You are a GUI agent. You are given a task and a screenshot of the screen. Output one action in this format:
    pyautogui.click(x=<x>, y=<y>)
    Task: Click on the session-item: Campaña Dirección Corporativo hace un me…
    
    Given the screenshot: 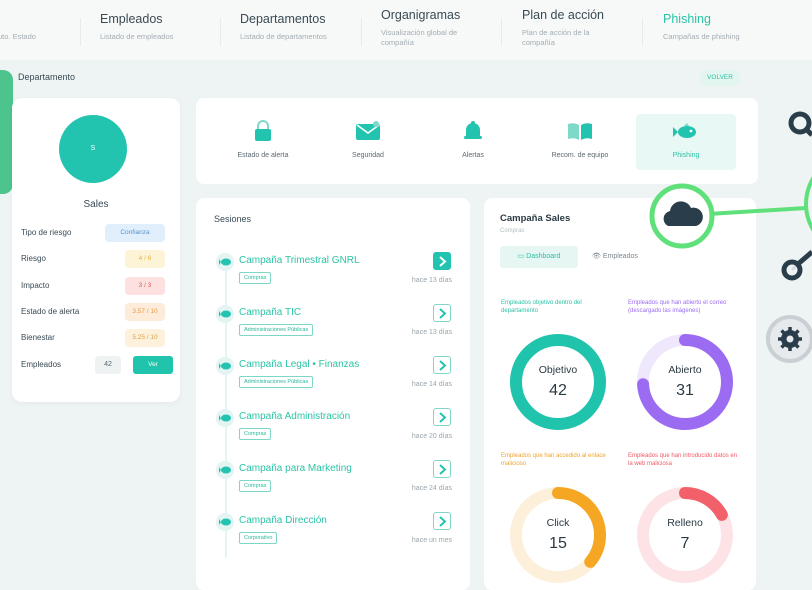 What is the action you would take?
    pyautogui.click(x=336, y=534)
    